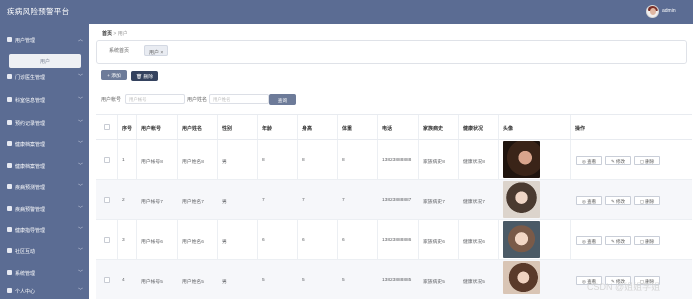  What do you see at coordinates (347, 129) in the screenshot?
I see `header-weight: 体重` at bounding box center [347, 129].